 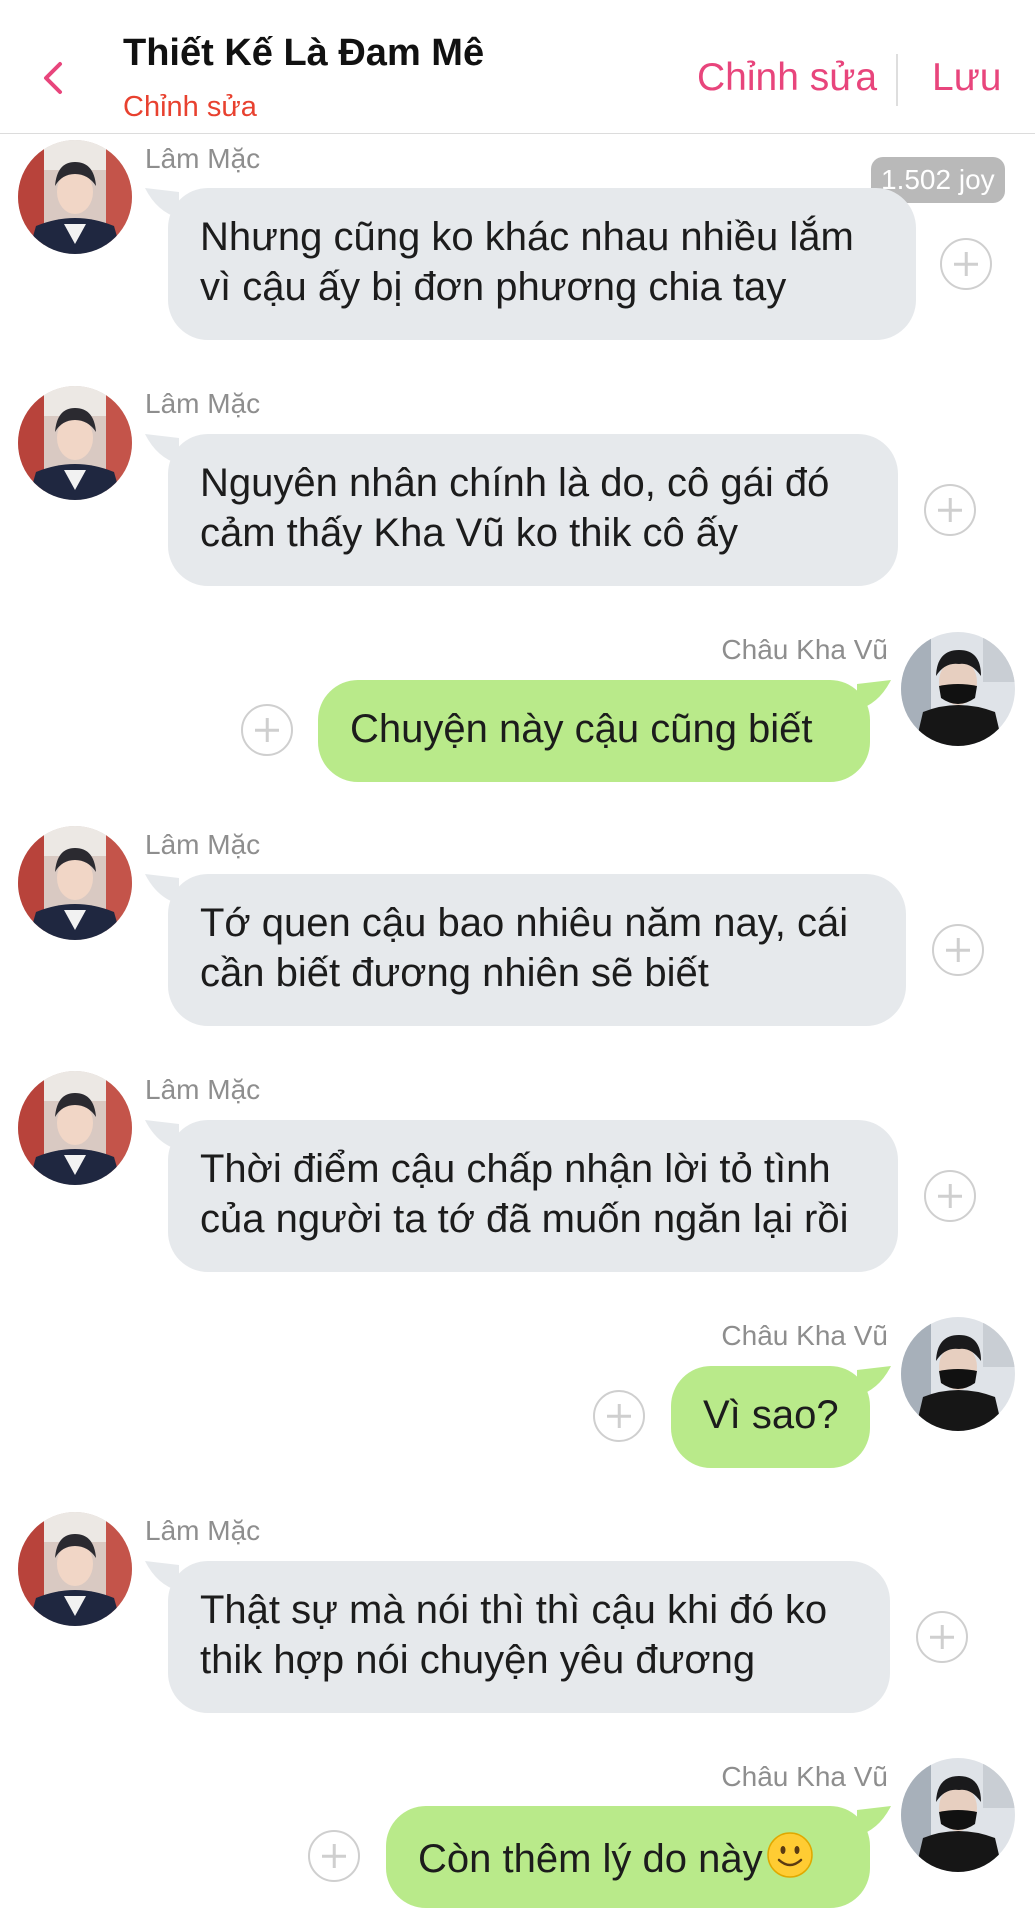 I want to click on back-button, so click(x=54, y=78).